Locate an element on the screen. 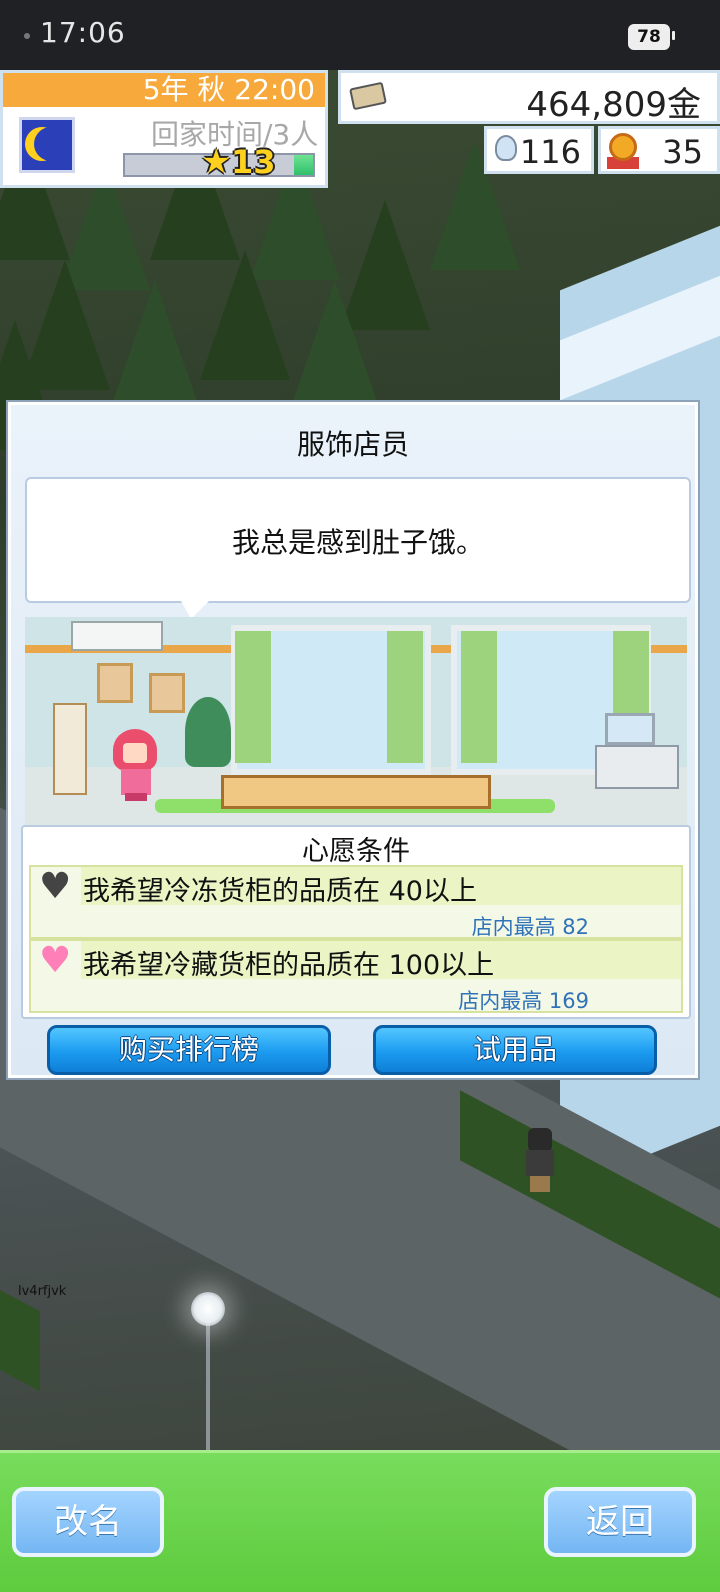 Image resolution: width=720 pixels, height=1592 pixels. dialog-title: 服饰店员 is located at coordinates (352, 444).